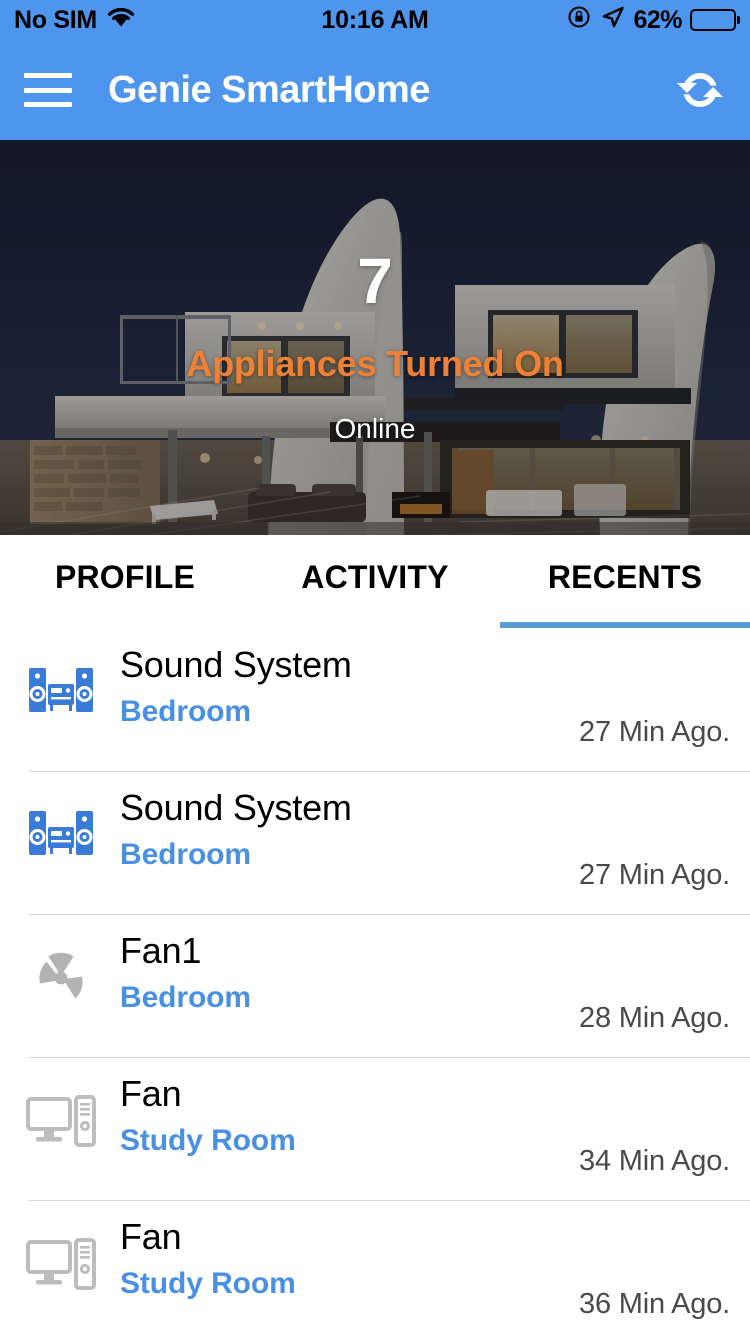  What do you see at coordinates (654, 1304) in the screenshot?
I see `device-timestamp: 36 Min Ago.` at bounding box center [654, 1304].